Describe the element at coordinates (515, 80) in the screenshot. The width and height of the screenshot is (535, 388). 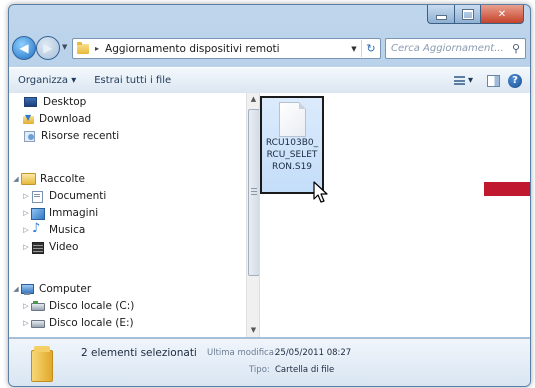
I see `help-icon: ?` at that location.